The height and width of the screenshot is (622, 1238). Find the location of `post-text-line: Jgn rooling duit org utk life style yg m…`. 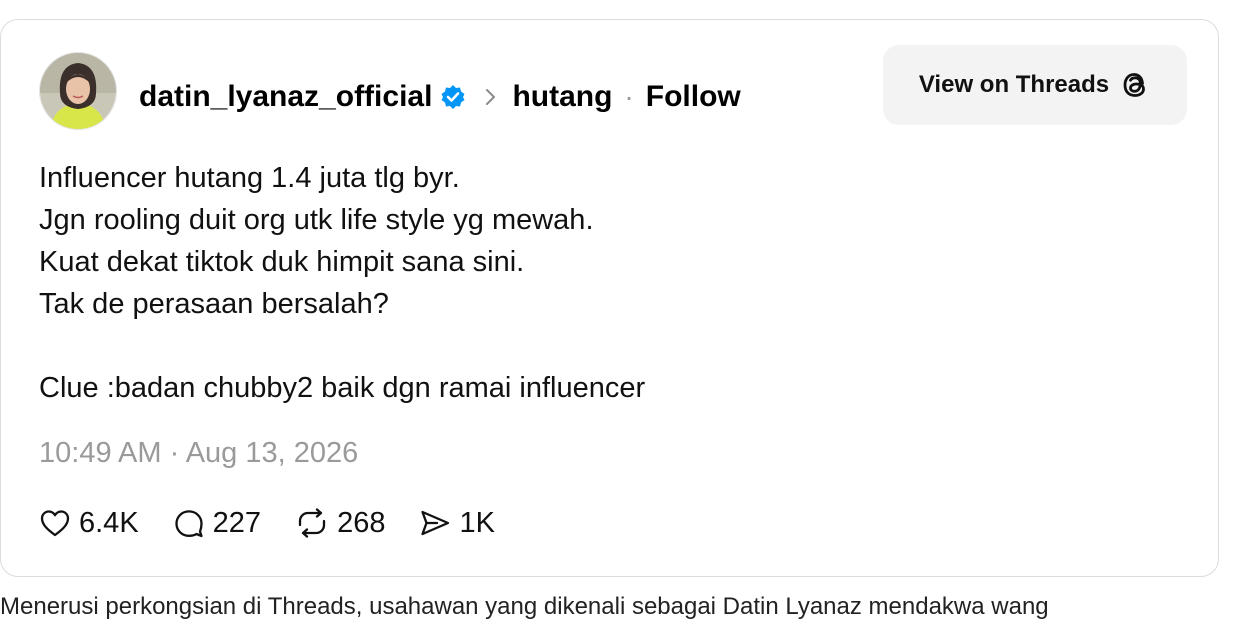

post-text-line: Jgn rooling duit org utk life style yg m… is located at coordinates (316, 220).